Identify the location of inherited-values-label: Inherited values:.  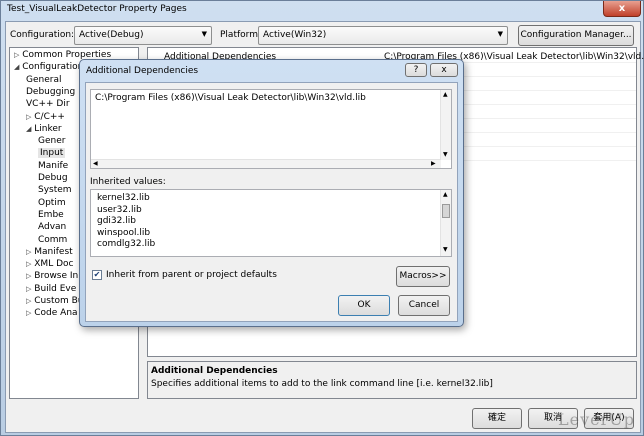
(128, 182).